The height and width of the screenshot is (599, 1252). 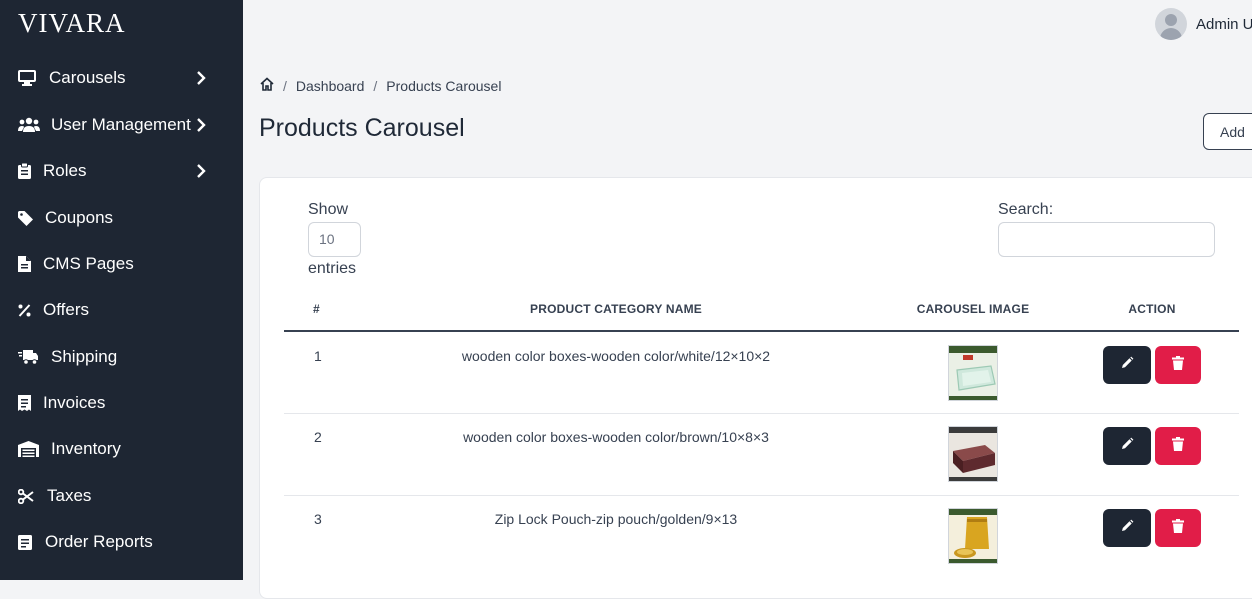 I want to click on sidebar-item-label: Offers, so click(x=66, y=309).